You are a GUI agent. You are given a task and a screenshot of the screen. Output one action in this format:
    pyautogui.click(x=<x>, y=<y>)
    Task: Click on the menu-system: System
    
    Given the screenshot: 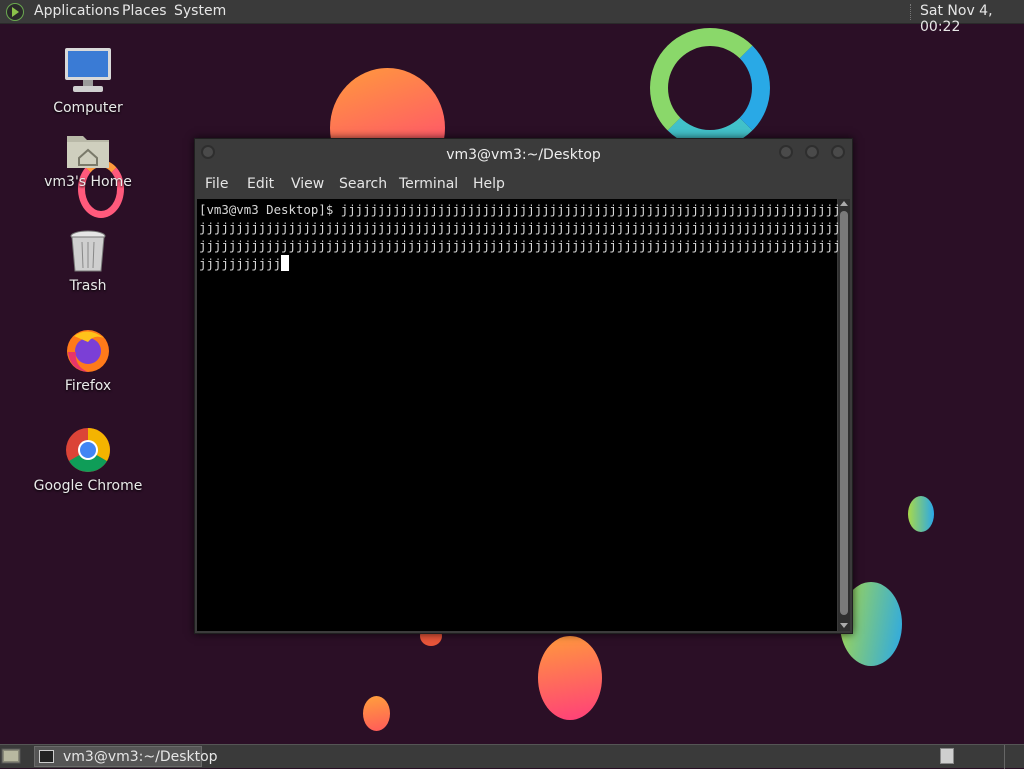 What is the action you would take?
    pyautogui.click(x=200, y=11)
    